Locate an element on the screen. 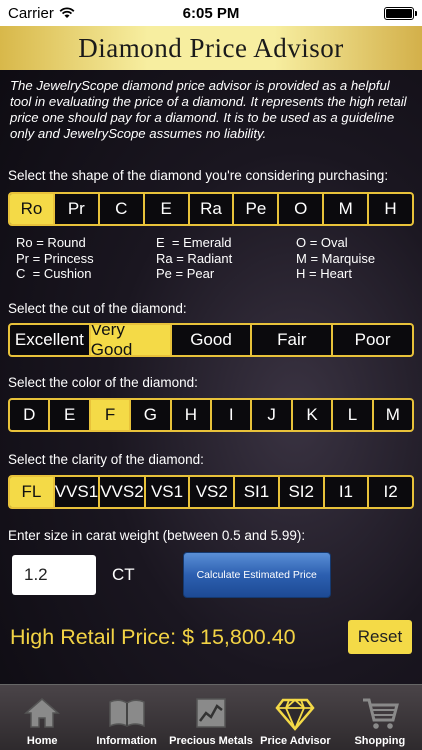 Image resolution: width=422 pixels, height=750 pixels. shape-legend-item: H = Heart is located at coordinates (324, 273).